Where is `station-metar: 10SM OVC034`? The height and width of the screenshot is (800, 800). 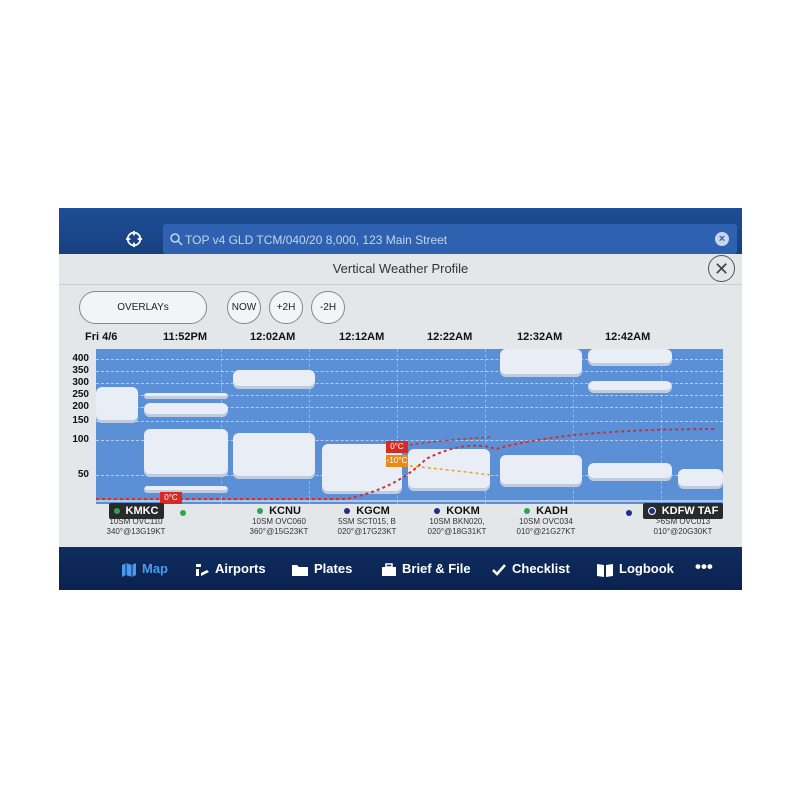
station-metar: 10SM OVC034 is located at coordinates (546, 521).